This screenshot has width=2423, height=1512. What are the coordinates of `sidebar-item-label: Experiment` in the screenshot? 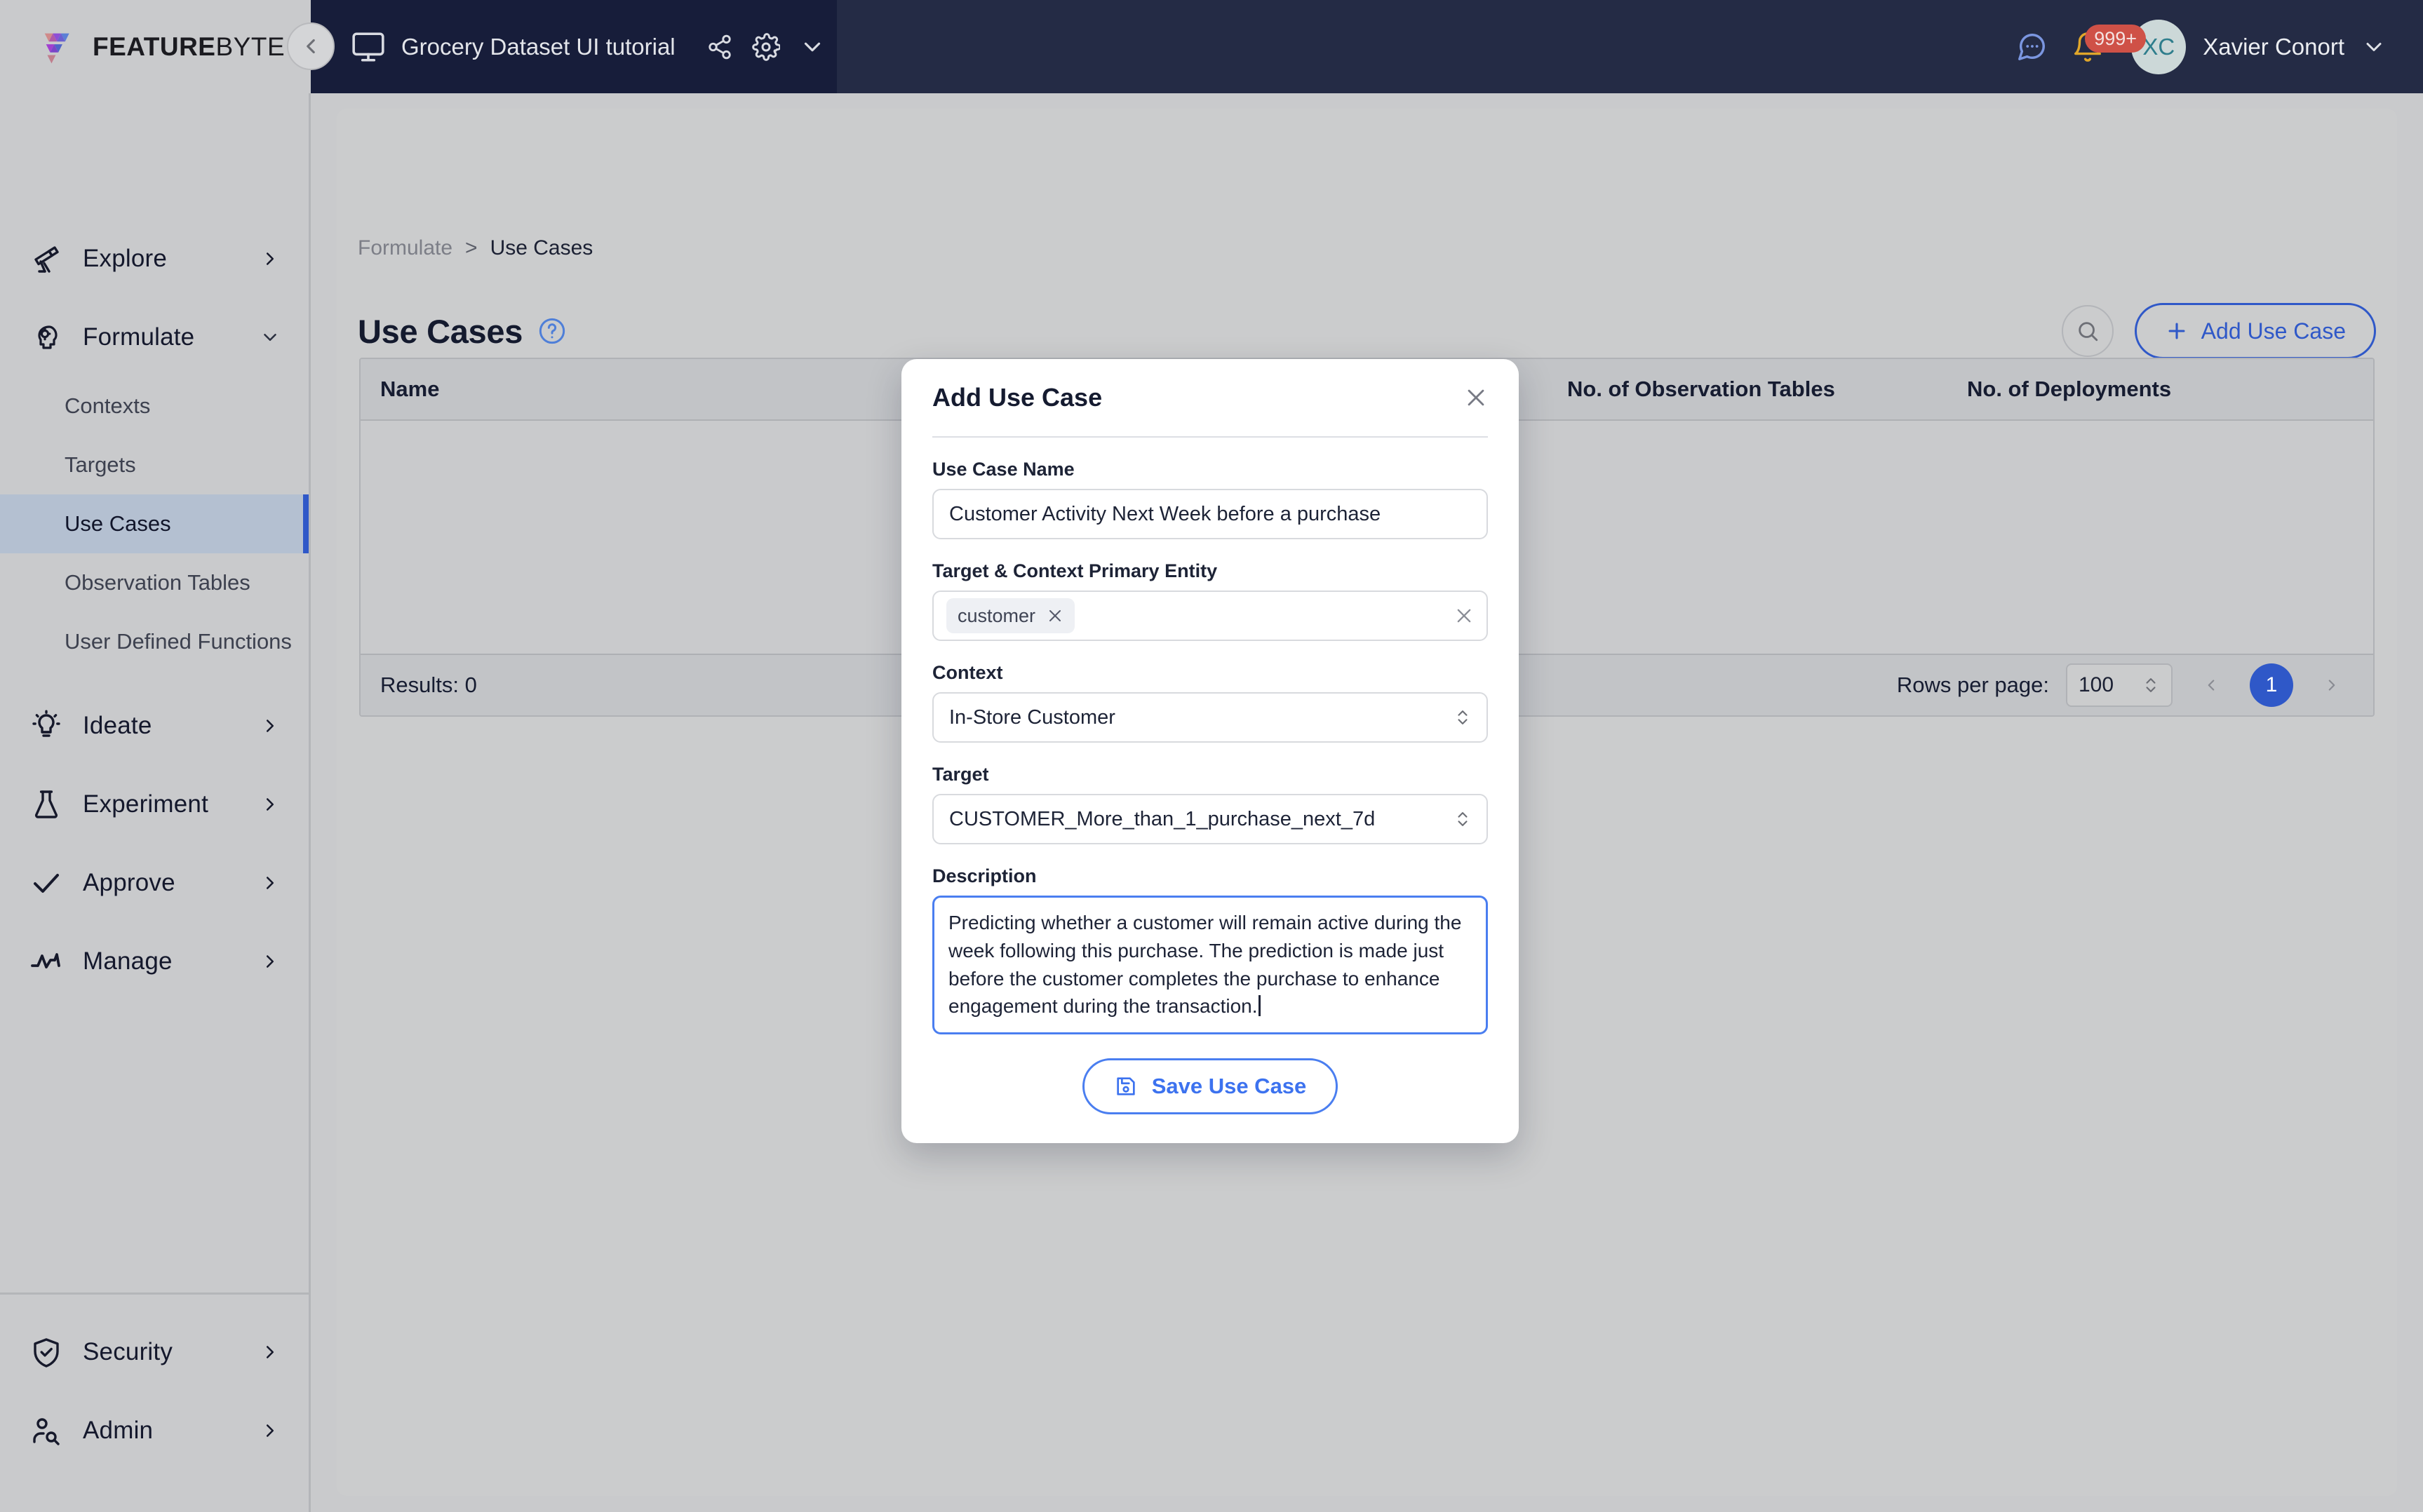 It's located at (146, 804).